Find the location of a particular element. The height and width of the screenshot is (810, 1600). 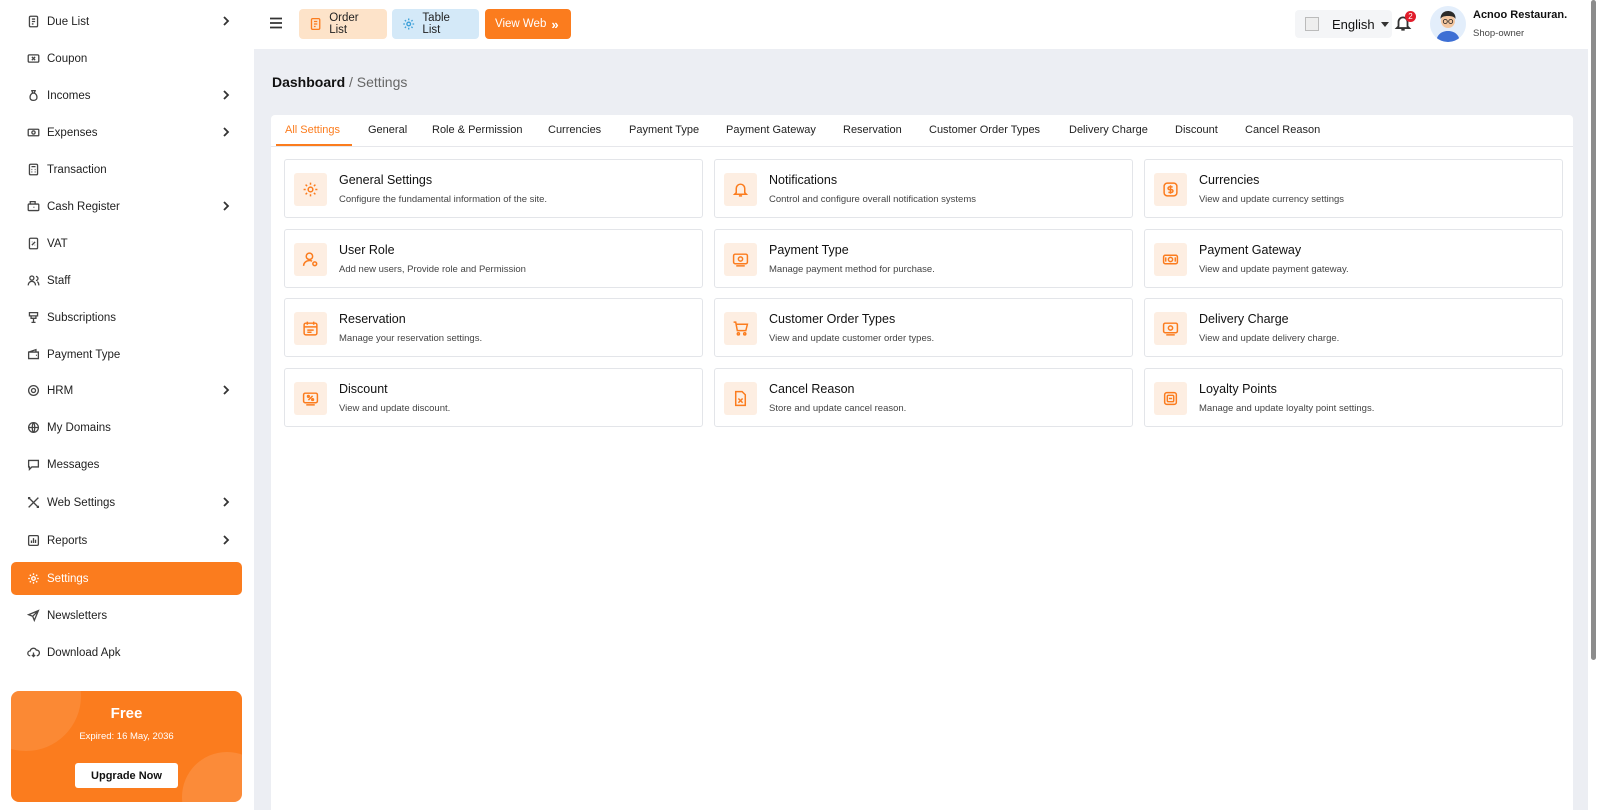

plan-expiry: Expired: 16 May, 2036 is located at coordinates (126, 736).